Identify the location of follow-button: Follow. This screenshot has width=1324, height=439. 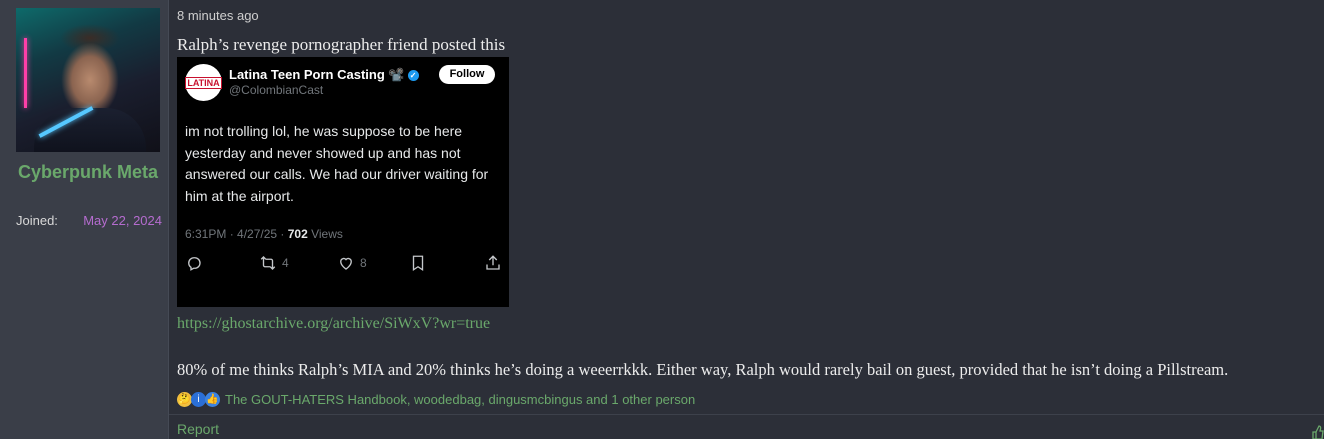
(467, 74).